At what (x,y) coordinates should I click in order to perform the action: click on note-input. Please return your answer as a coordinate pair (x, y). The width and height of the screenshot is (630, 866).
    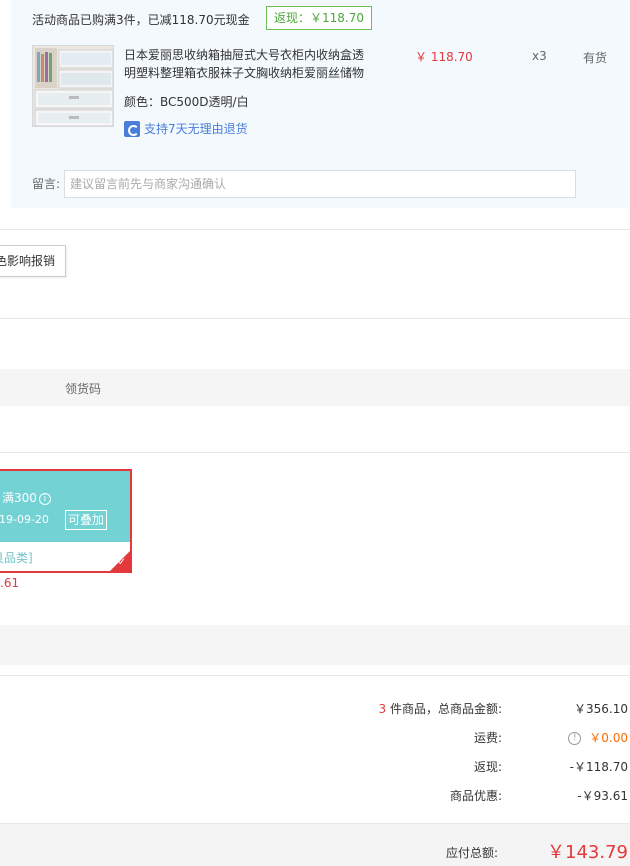
    Looking at the image, I should click on (320, 184).